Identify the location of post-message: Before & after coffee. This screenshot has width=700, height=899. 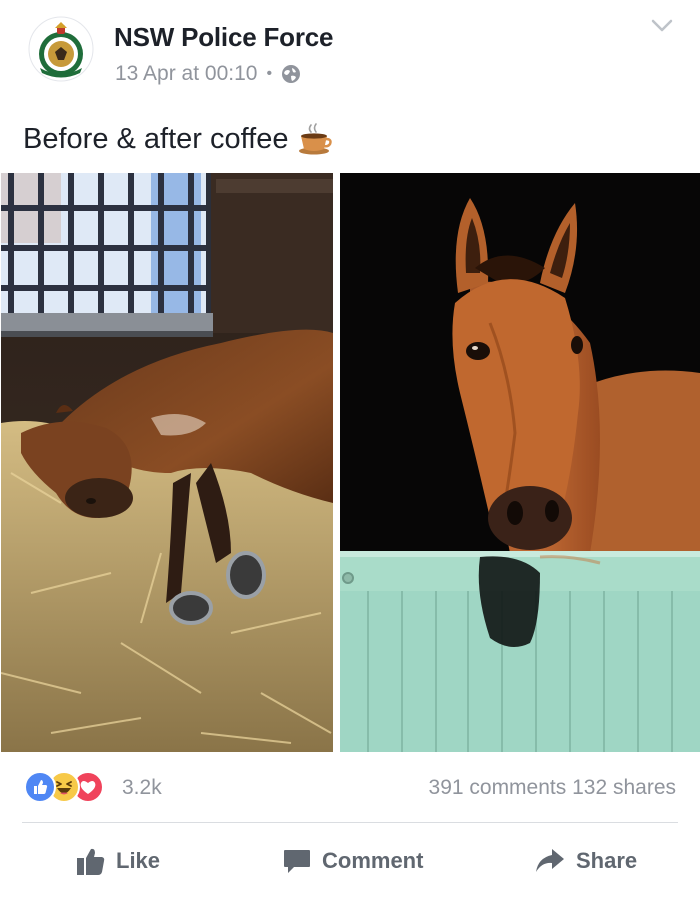
(156, 138).